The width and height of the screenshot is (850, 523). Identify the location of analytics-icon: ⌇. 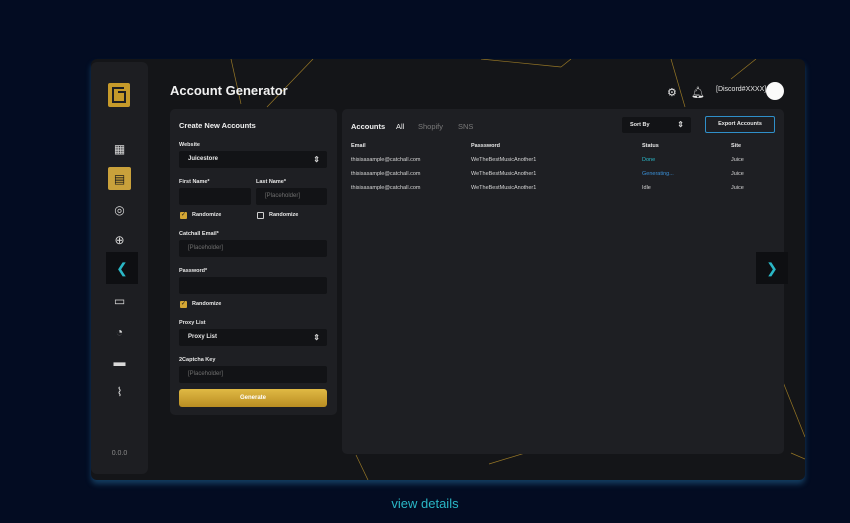
(119, 391).